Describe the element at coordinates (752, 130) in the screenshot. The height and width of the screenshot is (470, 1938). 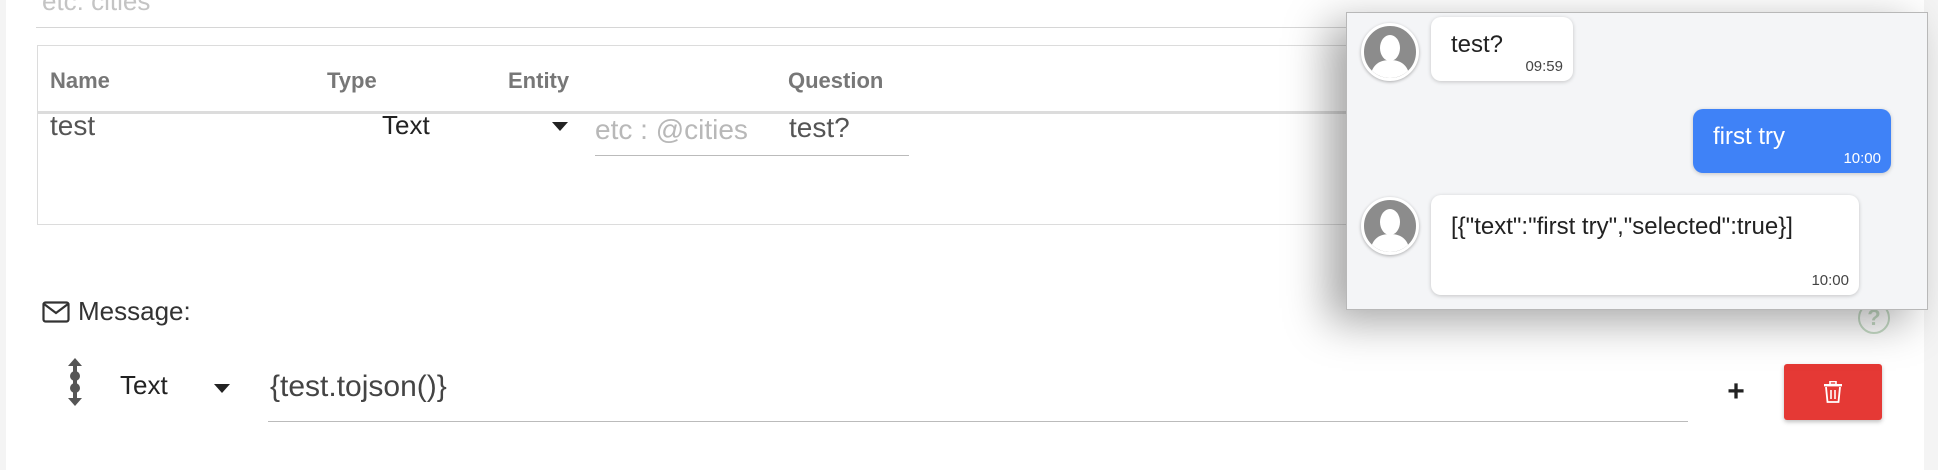
I see `entity-input: etc : @cities` at that location.